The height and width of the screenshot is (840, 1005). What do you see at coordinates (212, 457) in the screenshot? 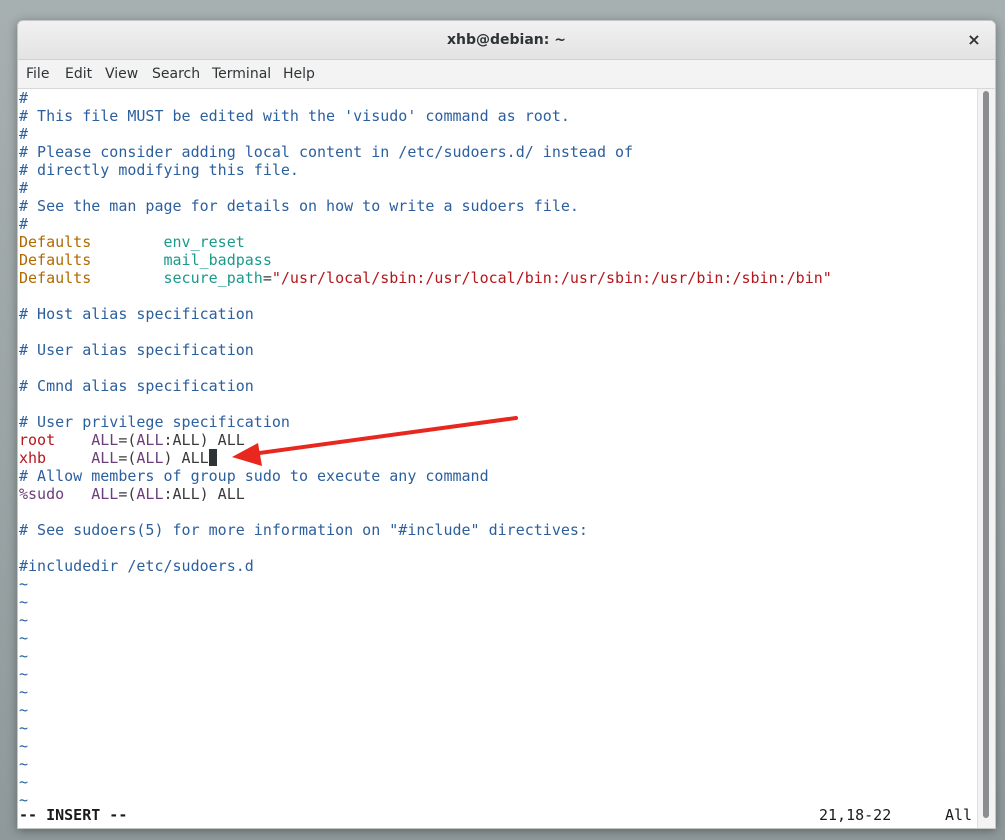
I see `text-cursor` at bounding box center [212, 457].